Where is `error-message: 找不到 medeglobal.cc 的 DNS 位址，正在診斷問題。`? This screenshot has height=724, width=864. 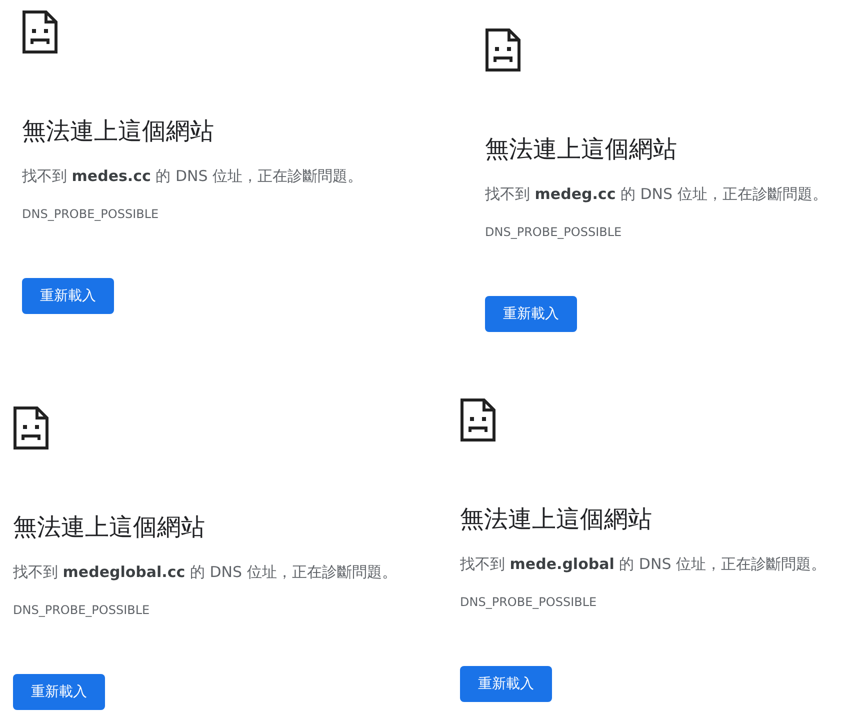 error-message: 找不到 medeglobal.cc 的 DNS 位址，正在診斷問題。 is located at coordinates (205, 572).